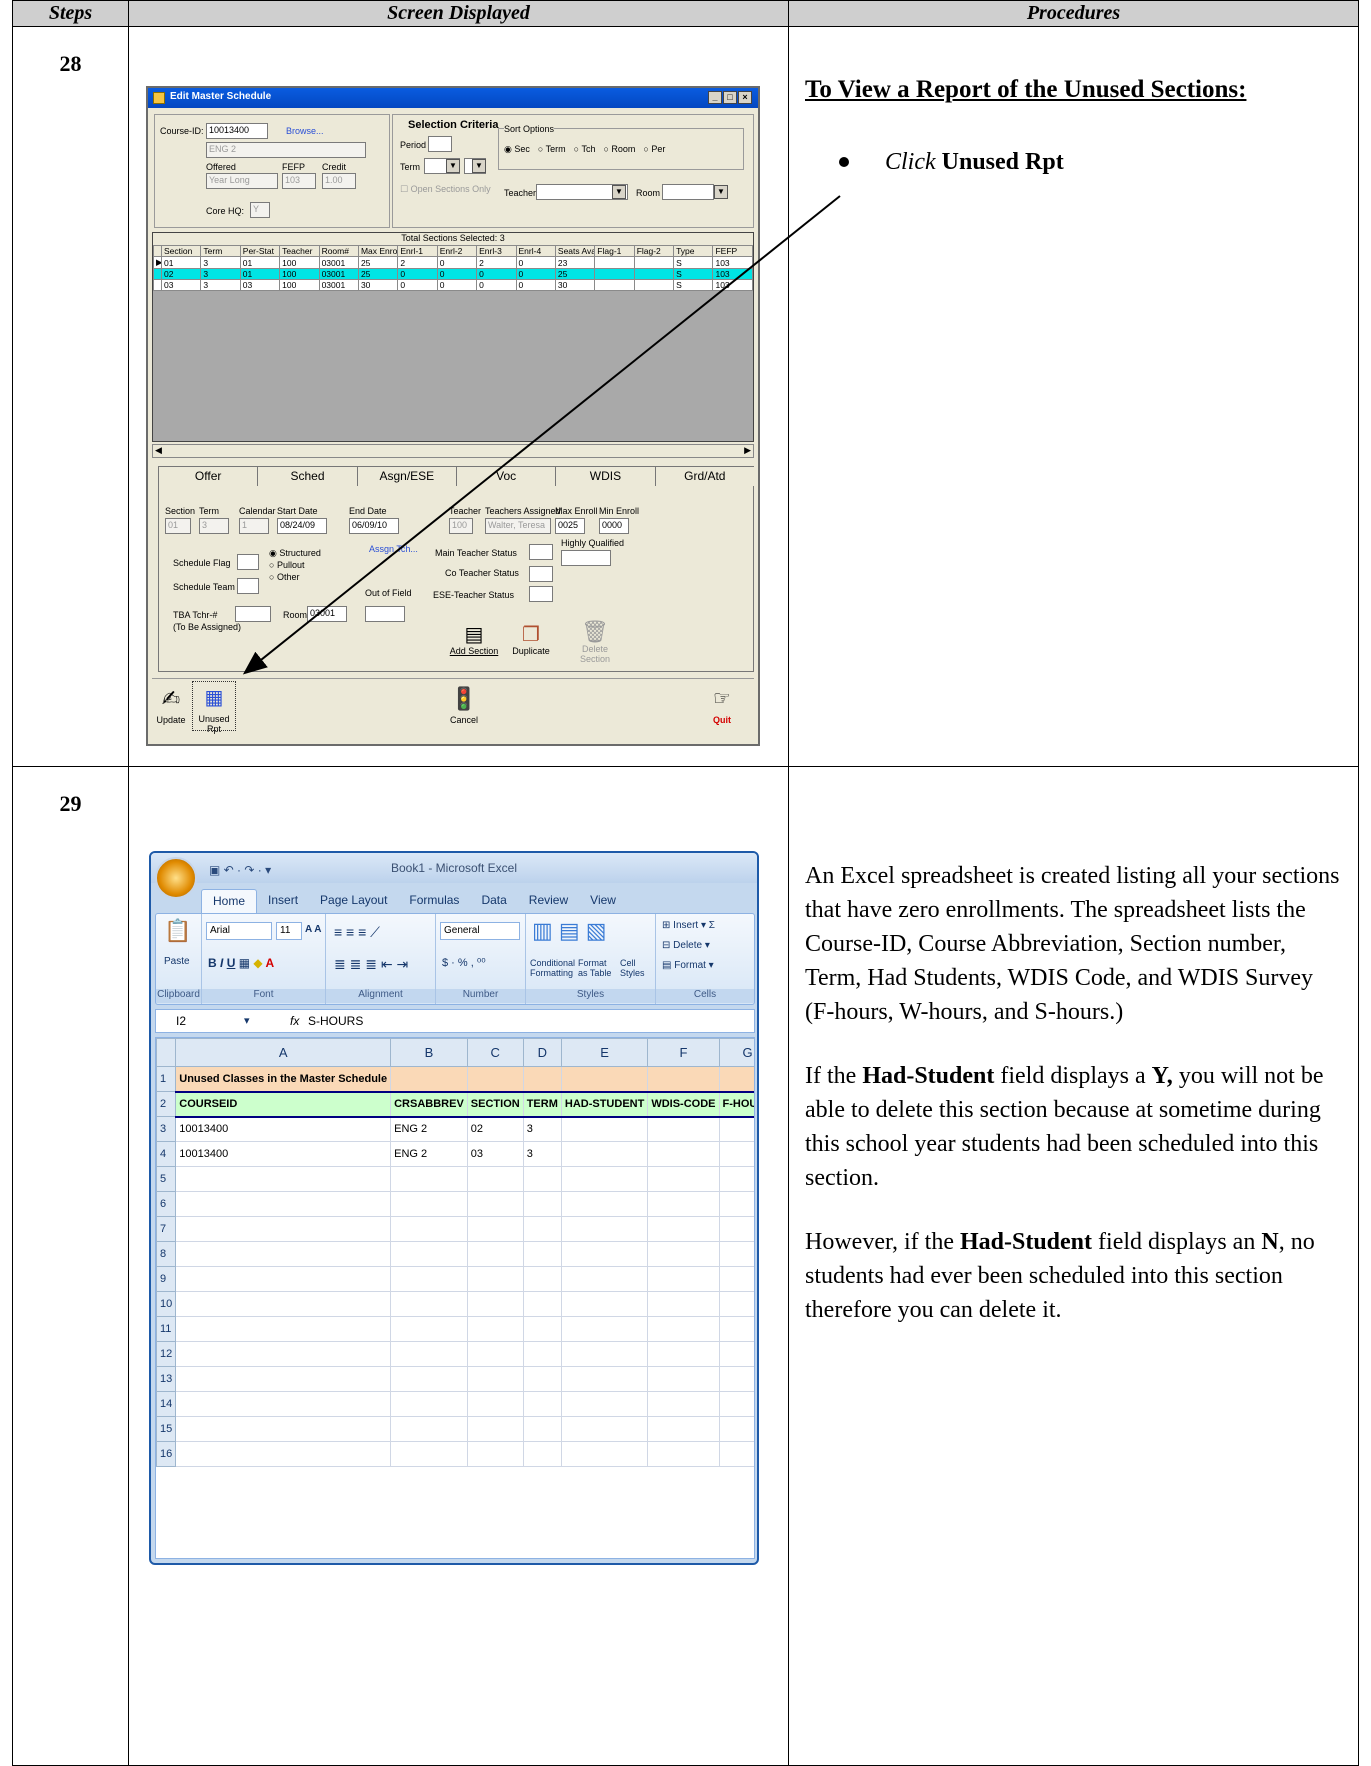 This screenshot has height=1766, width=1371. What do you see at coordinates (464, 962) in the screenshot?
I see `currency-icon: $ · % , ⁰⁰` at bounding box center [464, 962].